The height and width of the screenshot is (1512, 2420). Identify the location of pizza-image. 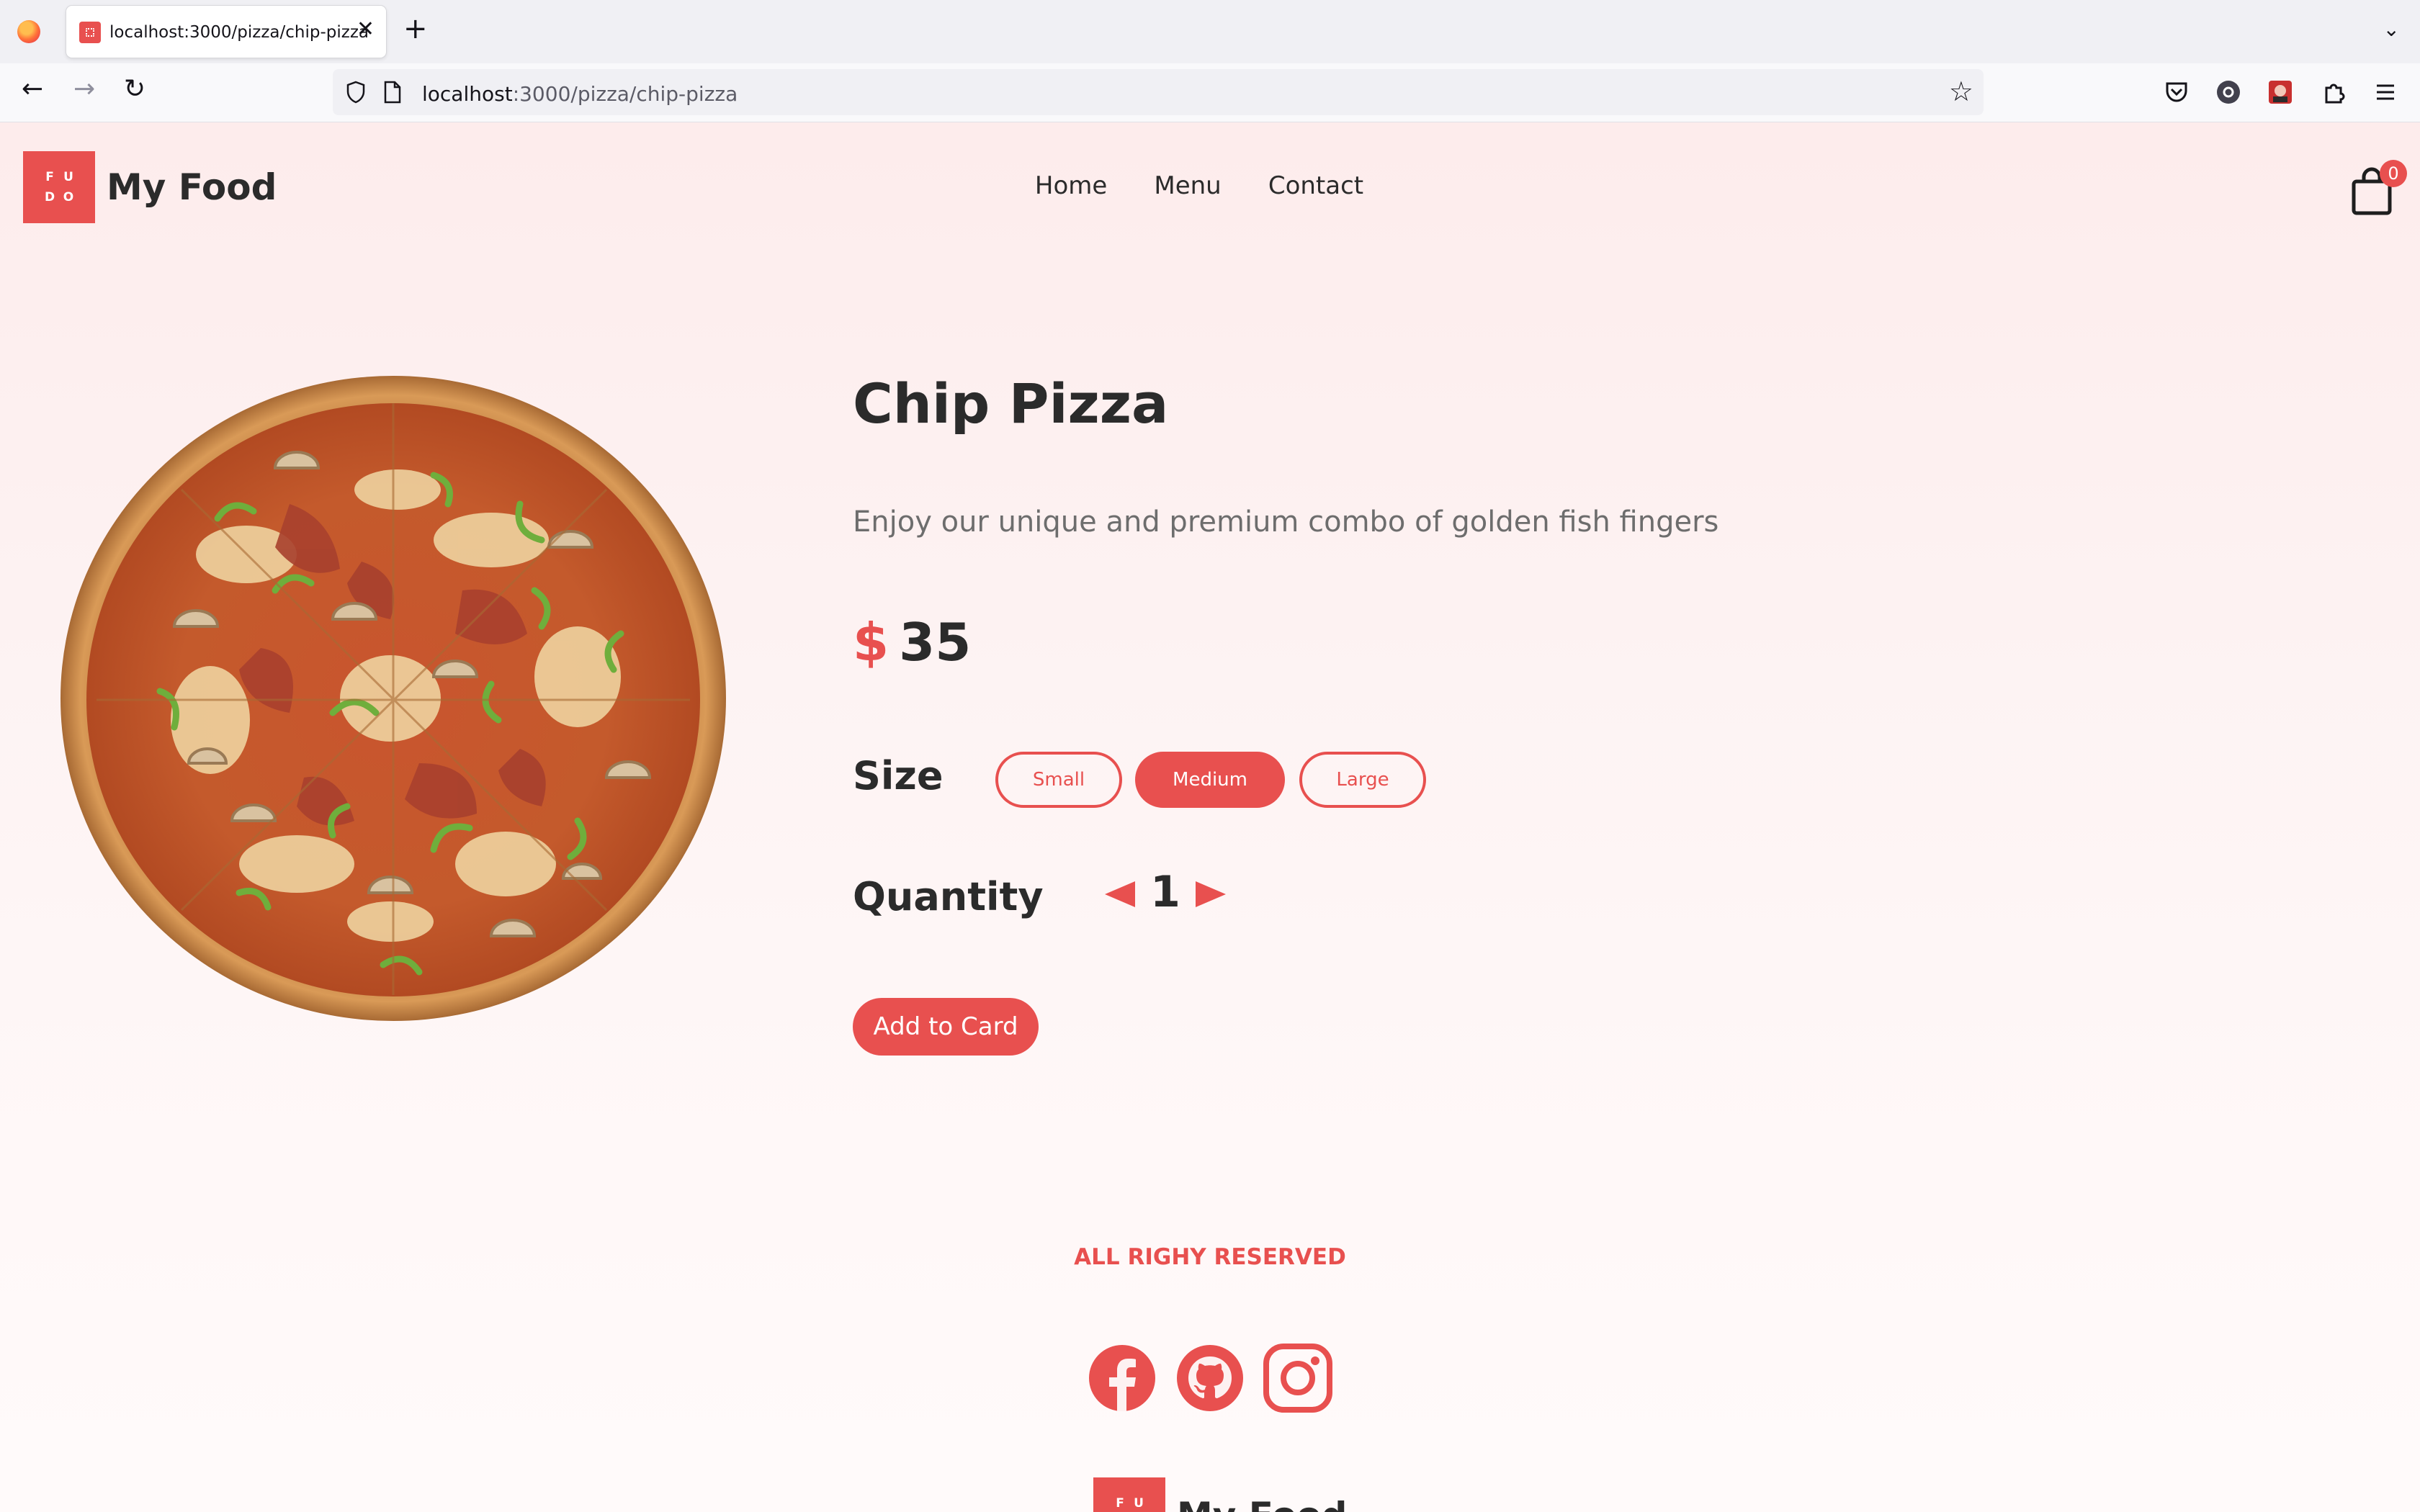
(393, 698).